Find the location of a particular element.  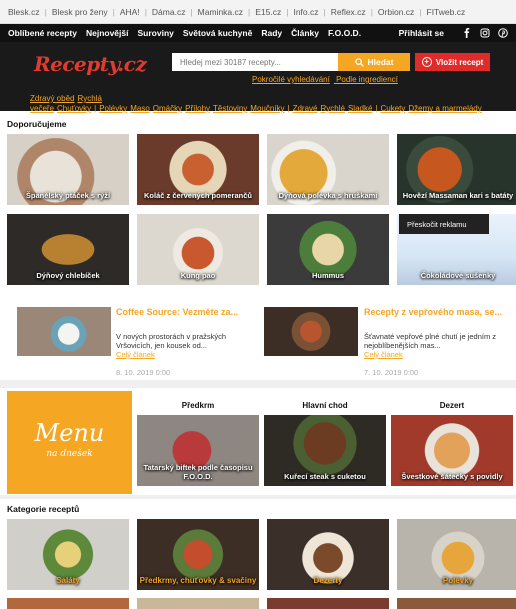

recipe-tile: Hovězí Massaman kari s batáty is located at coordinates (456, 169).